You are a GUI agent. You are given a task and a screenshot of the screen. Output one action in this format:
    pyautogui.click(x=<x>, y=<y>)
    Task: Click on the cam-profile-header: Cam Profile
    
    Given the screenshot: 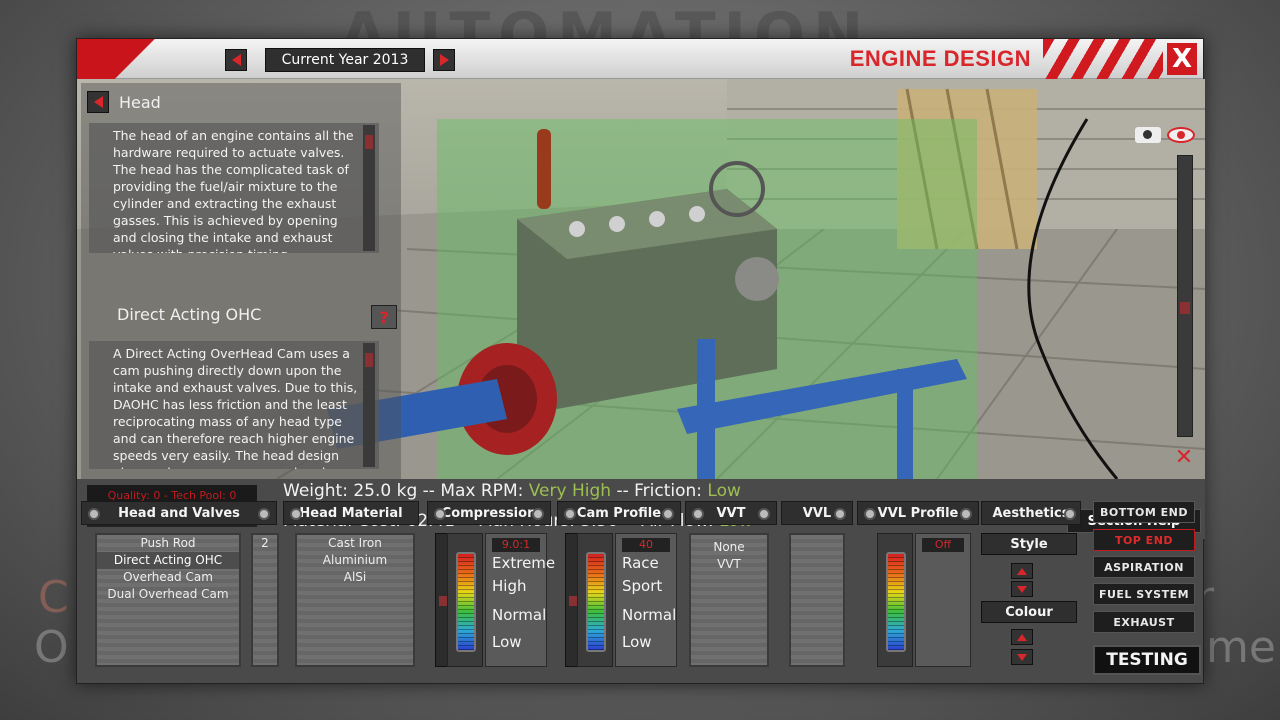 What is the action you would take?
    pyautogui.click(x=619, y=513)
    